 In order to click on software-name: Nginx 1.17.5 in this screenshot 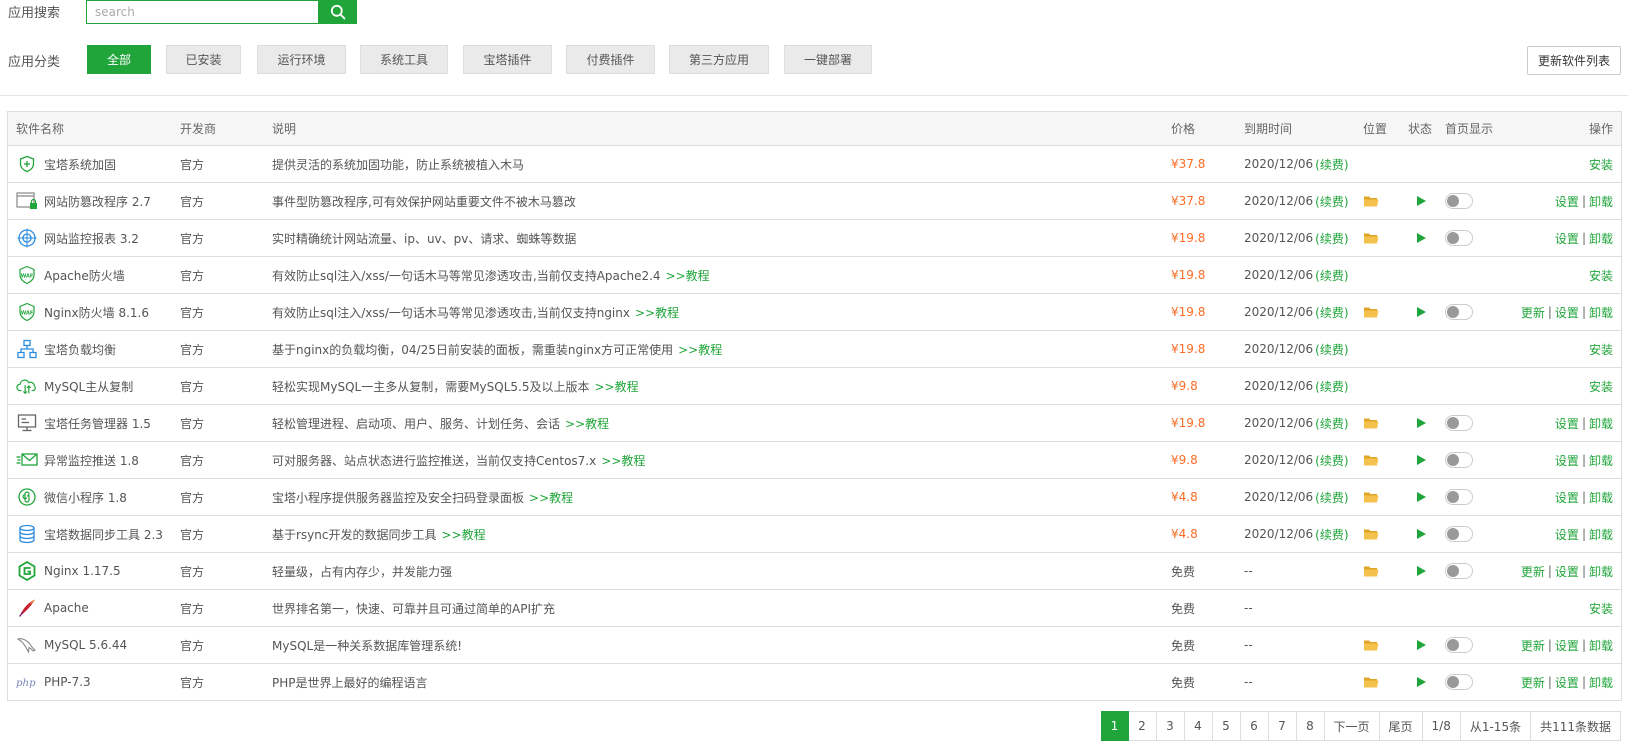, I will do `click(82, 571)`.